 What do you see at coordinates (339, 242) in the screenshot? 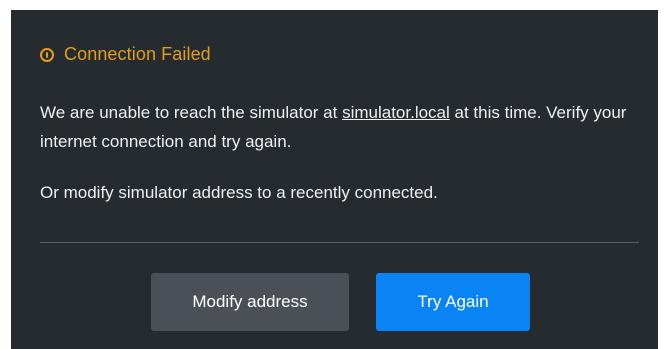
I see `divider` at bounding box center [339, 242].